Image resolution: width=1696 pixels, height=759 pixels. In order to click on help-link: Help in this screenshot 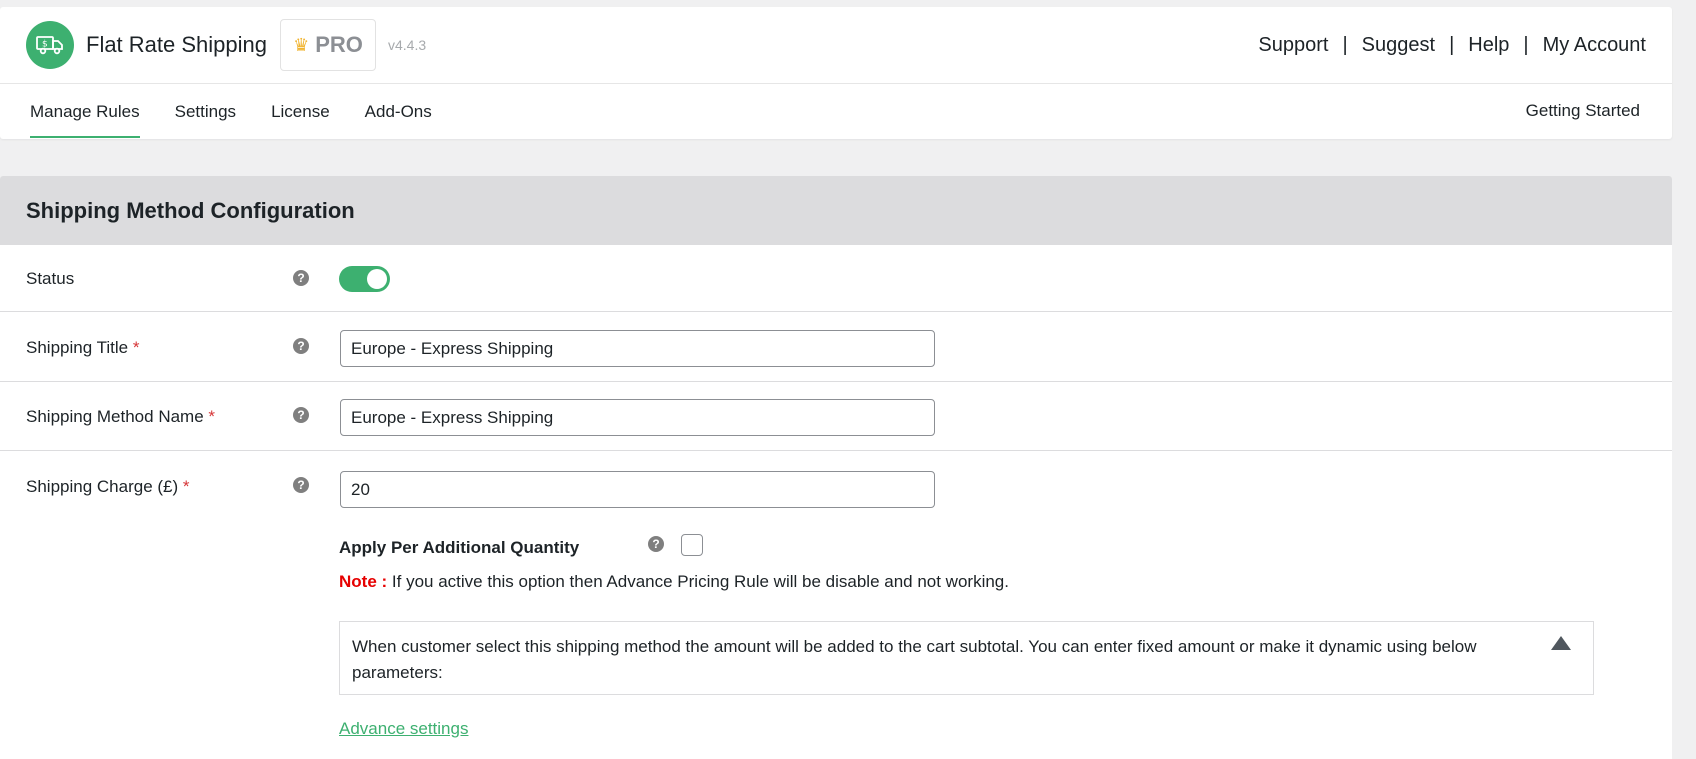, I will do `click(1488, 45)`.